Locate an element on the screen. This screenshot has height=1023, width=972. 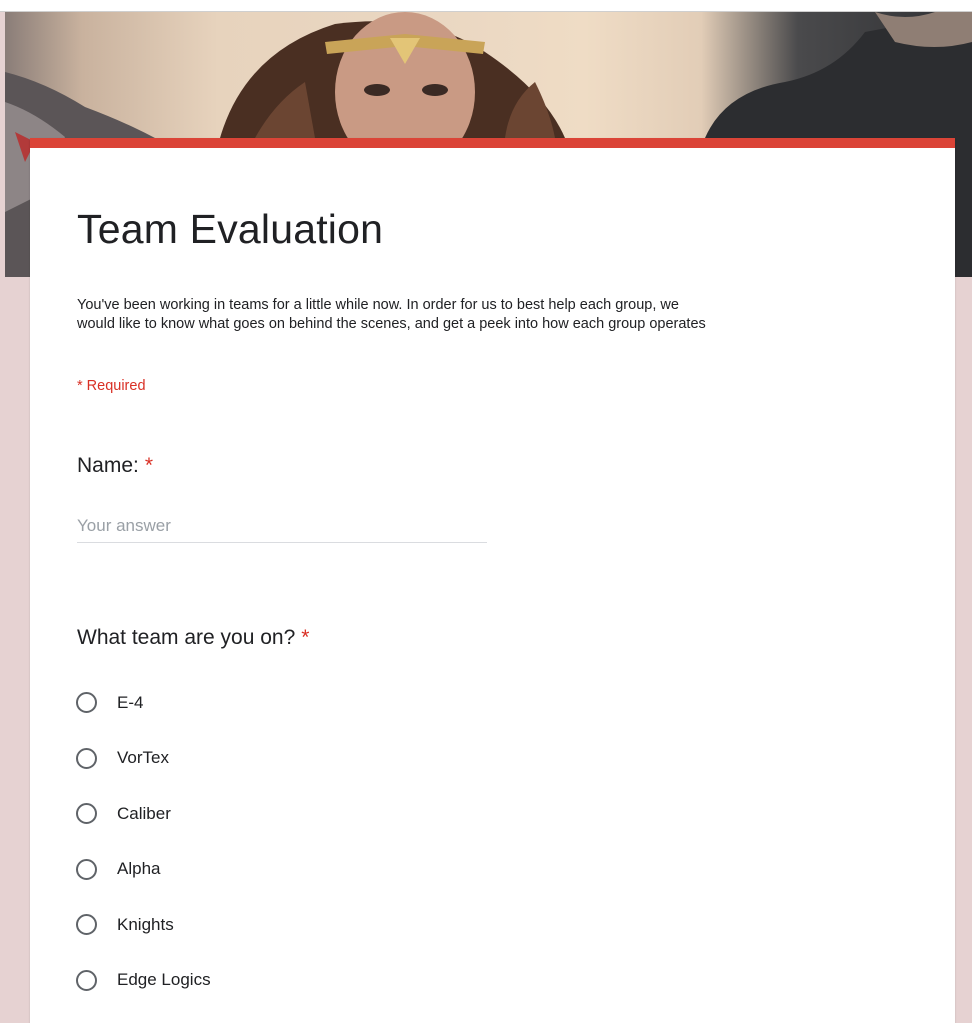
question-title-team: What team are you on? * is located at coordinates (193, 638).